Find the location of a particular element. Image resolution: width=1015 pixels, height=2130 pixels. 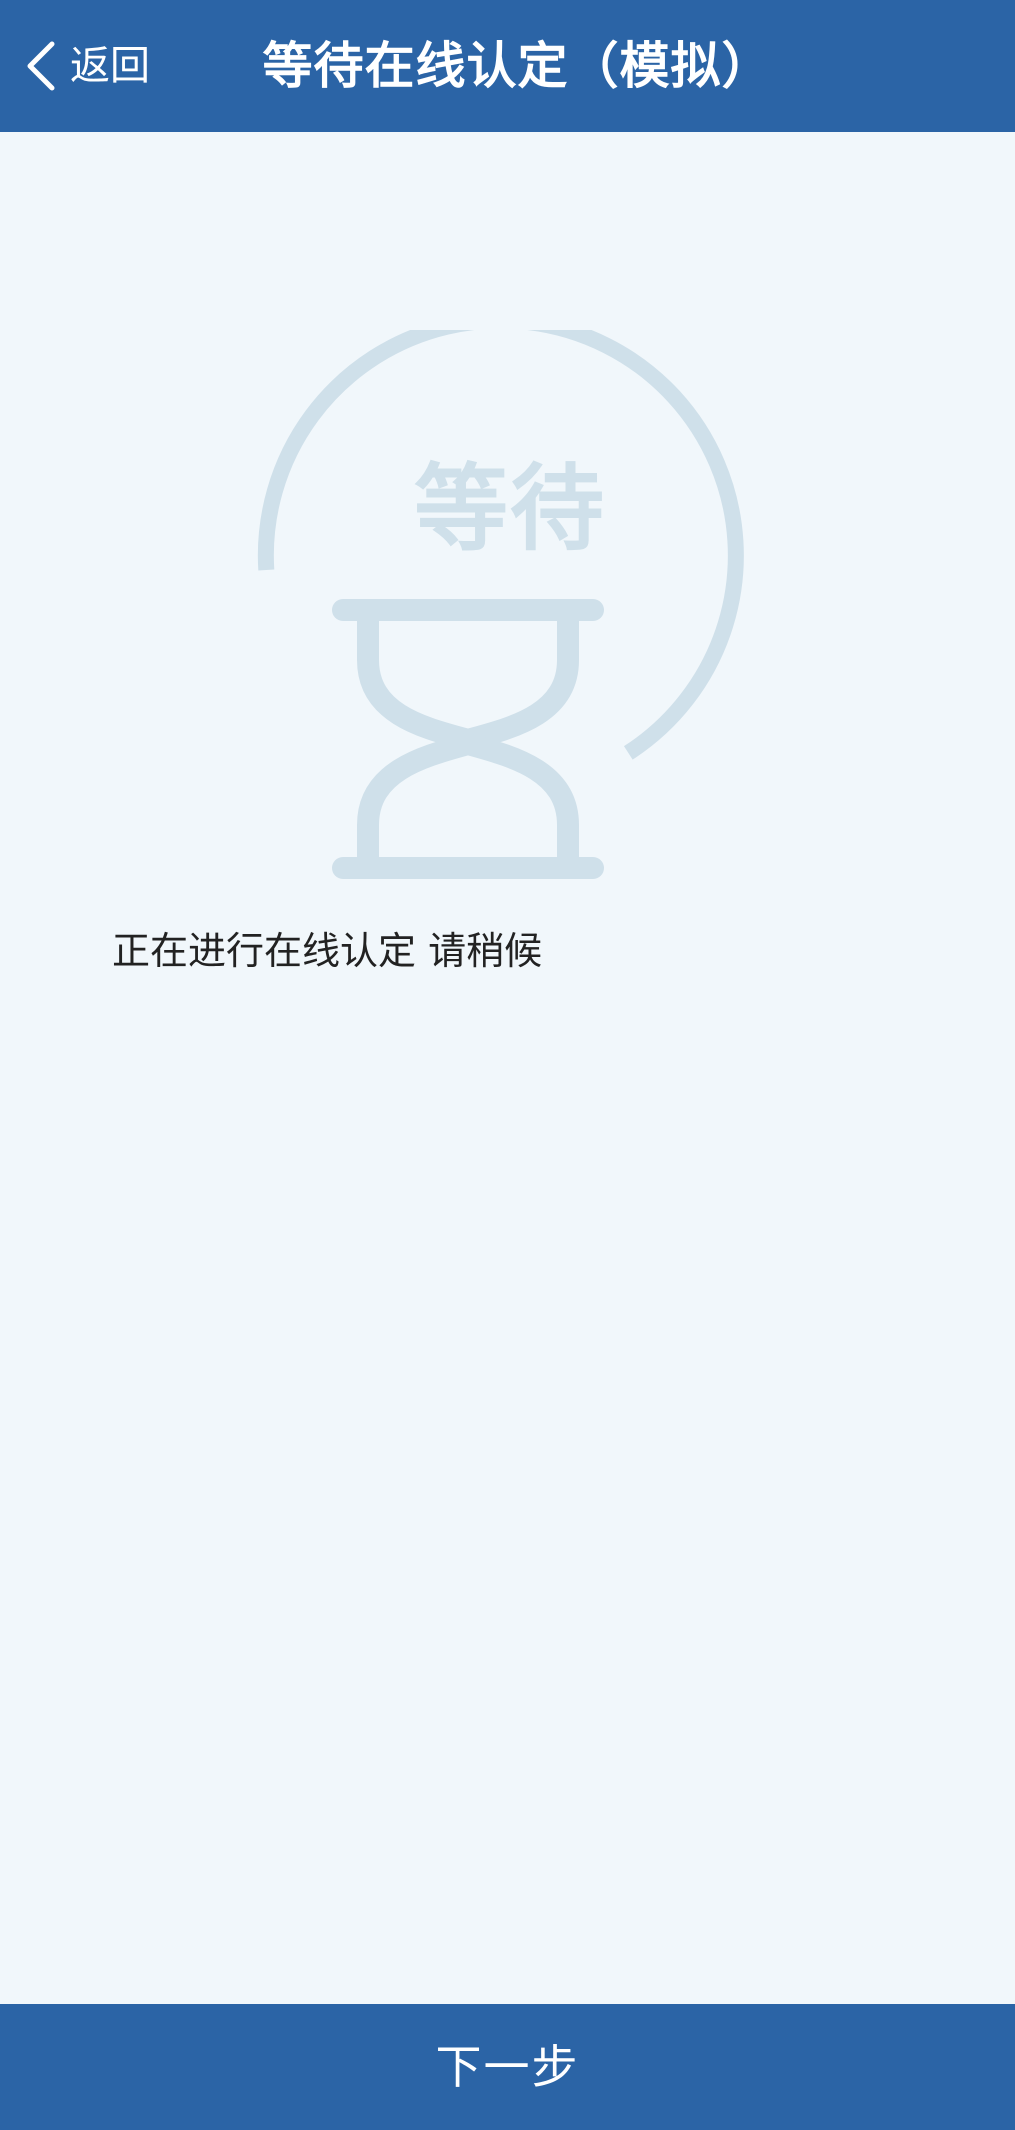

page-title: 等待在线认定（模拟） is located at coordinates (517, 66).